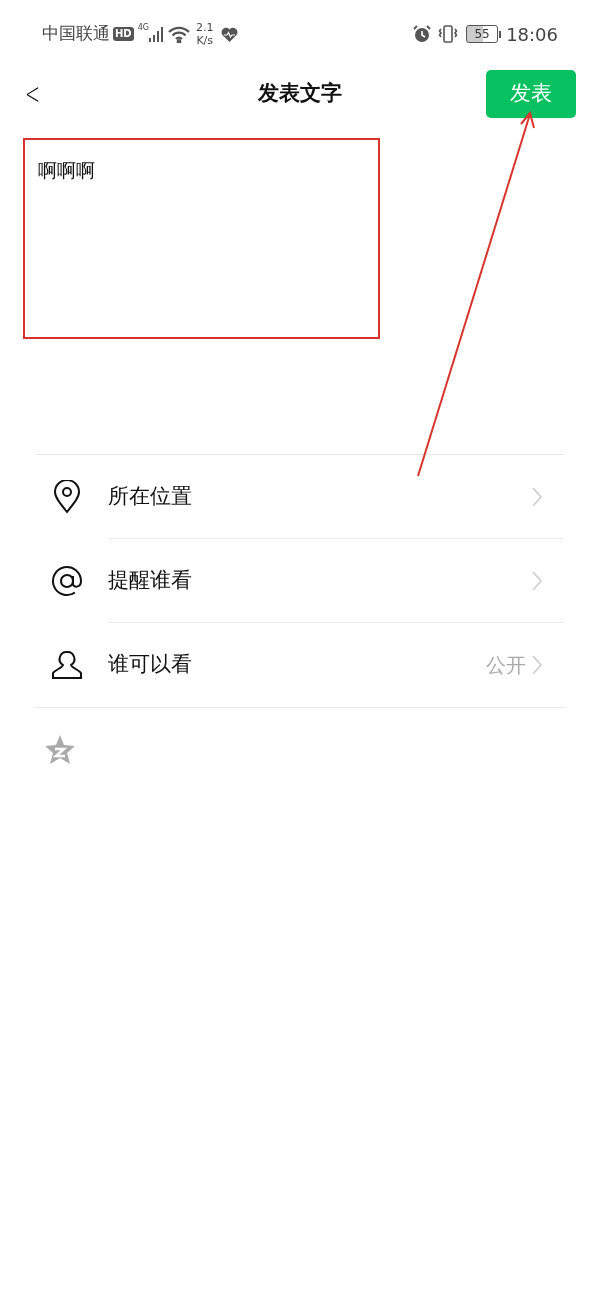 This screenshot has width=600, height=1300. Describe the element at coordinates (230, 34) in the screenshot. I see `heart-icon` at that location.